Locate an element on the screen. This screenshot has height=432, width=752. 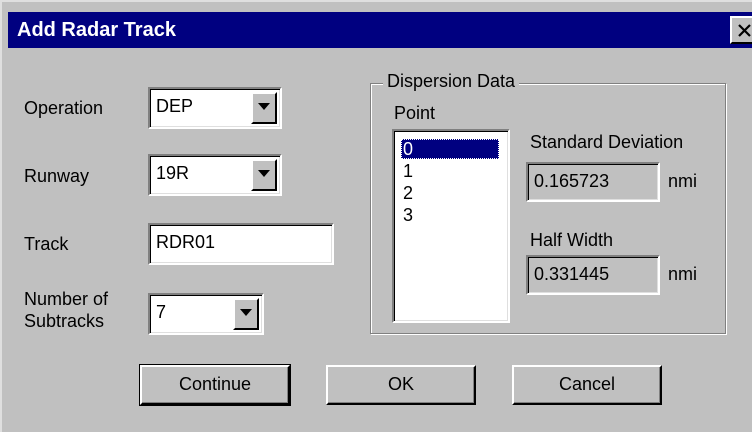
dispersion-group-title: Dispersion Data is located at coordinates (451, 81).